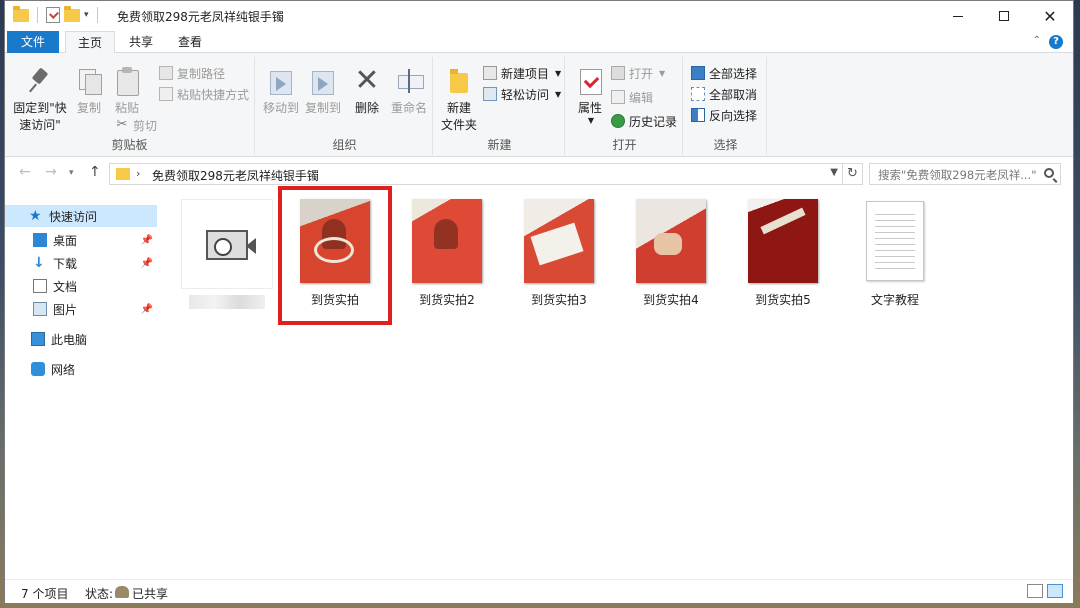 This screenshot has height=608, width=1080. What do you see at coordinates (51, 172) in the screenshot?
I see `forward-arrow-icon: →` at bounding box center [51, 172].